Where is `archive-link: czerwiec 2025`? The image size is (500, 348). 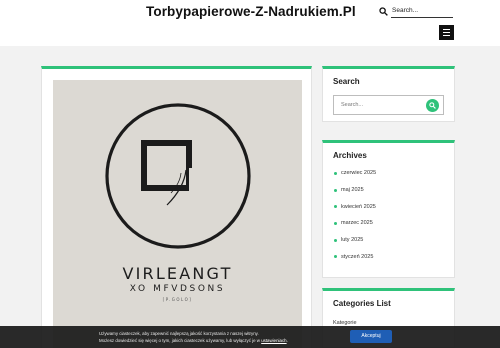 archive-link: czerwiec 2025 is located at coordinates (388, 173).